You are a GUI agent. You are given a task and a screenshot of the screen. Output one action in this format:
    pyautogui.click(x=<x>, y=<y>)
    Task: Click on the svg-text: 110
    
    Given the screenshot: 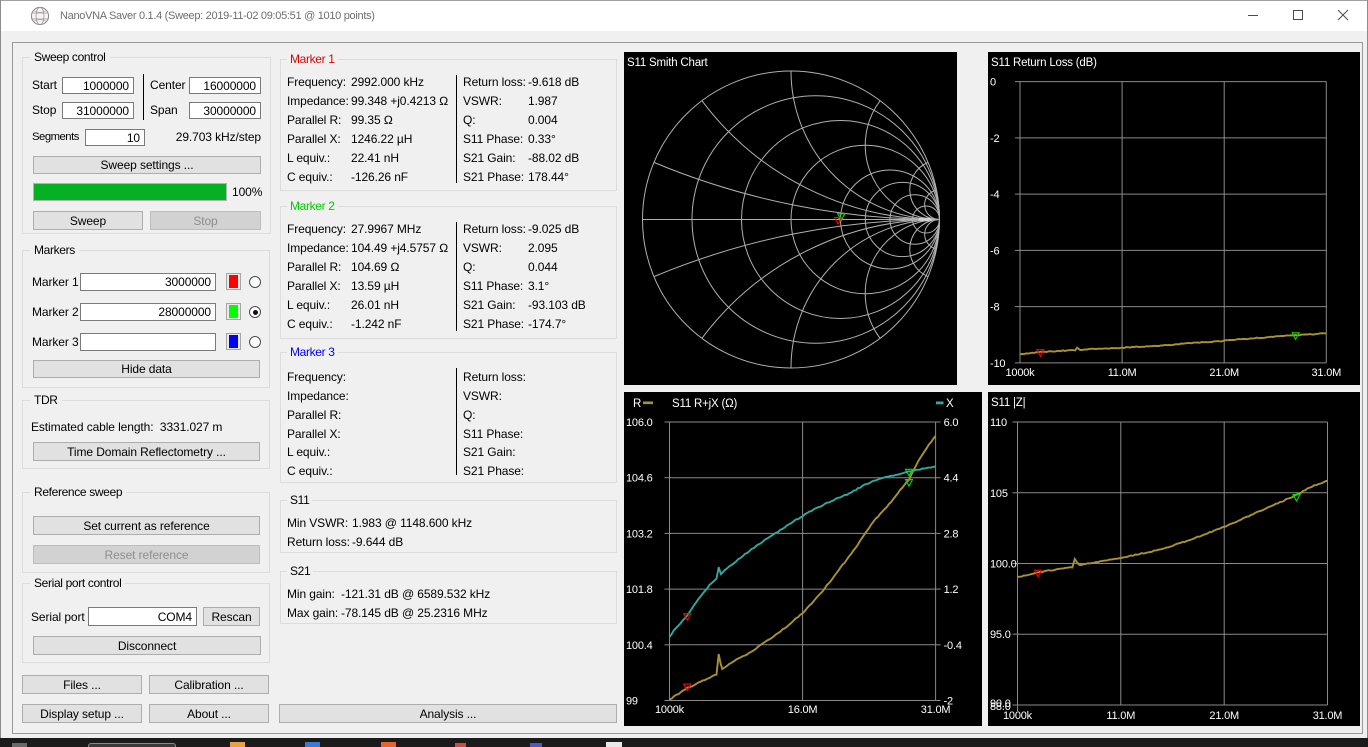 What is the action you would take?
    pyautogui.click(x=998, y=423)
    